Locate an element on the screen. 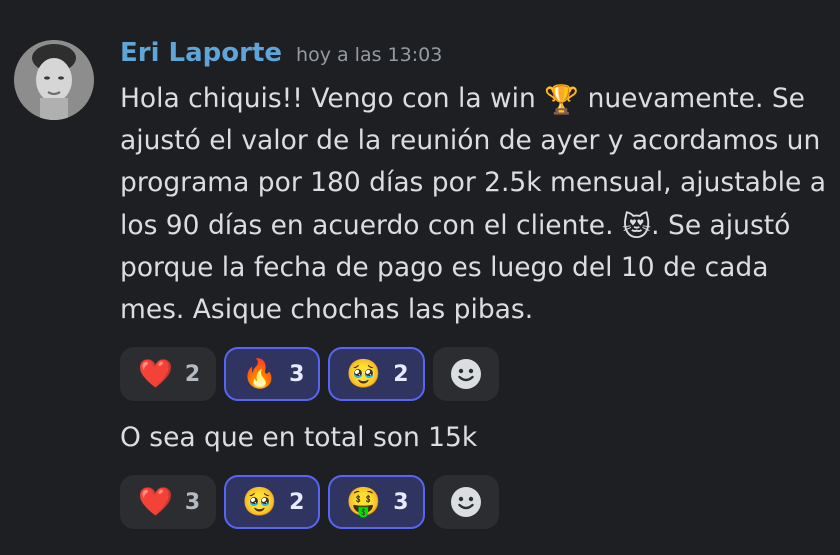 This screenshot has width=840, height=555. user-avatar-icon is located at coordinates (54, 80).